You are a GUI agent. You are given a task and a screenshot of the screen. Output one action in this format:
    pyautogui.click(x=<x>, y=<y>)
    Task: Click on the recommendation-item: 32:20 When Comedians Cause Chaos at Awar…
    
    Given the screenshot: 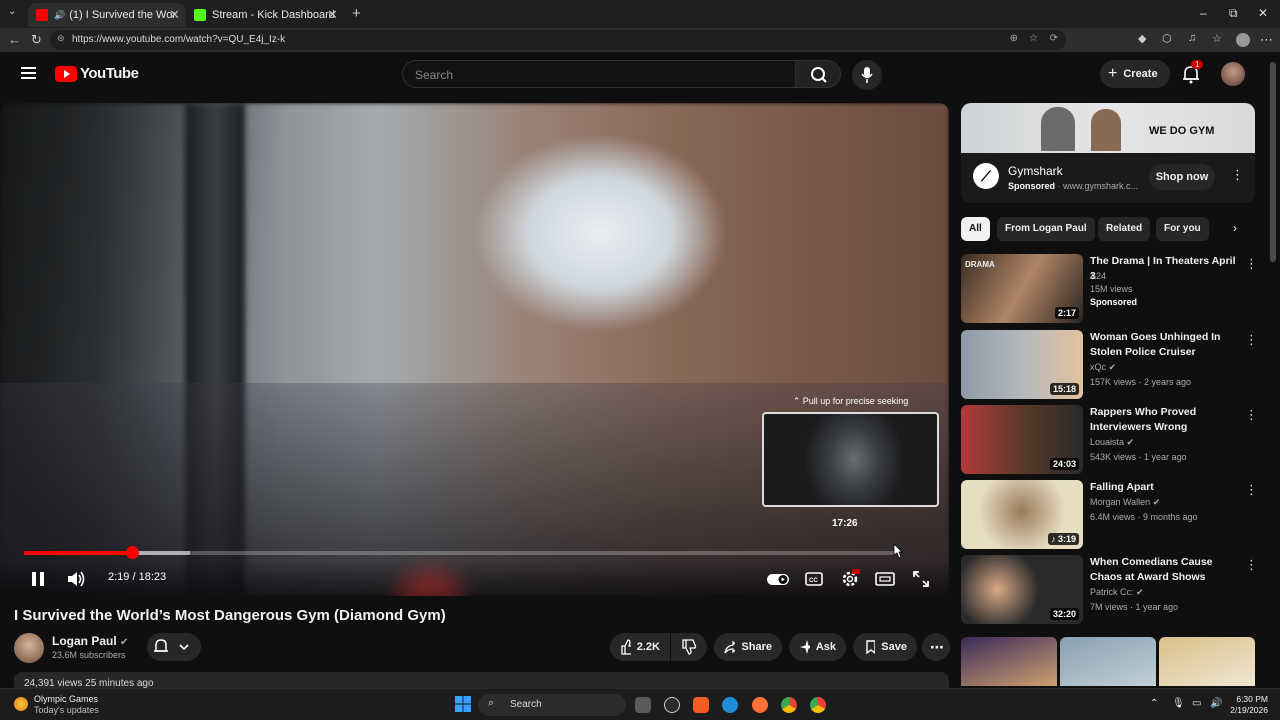 What is the action you would take?
    pyautogui.click(x=1111, y=590)
    